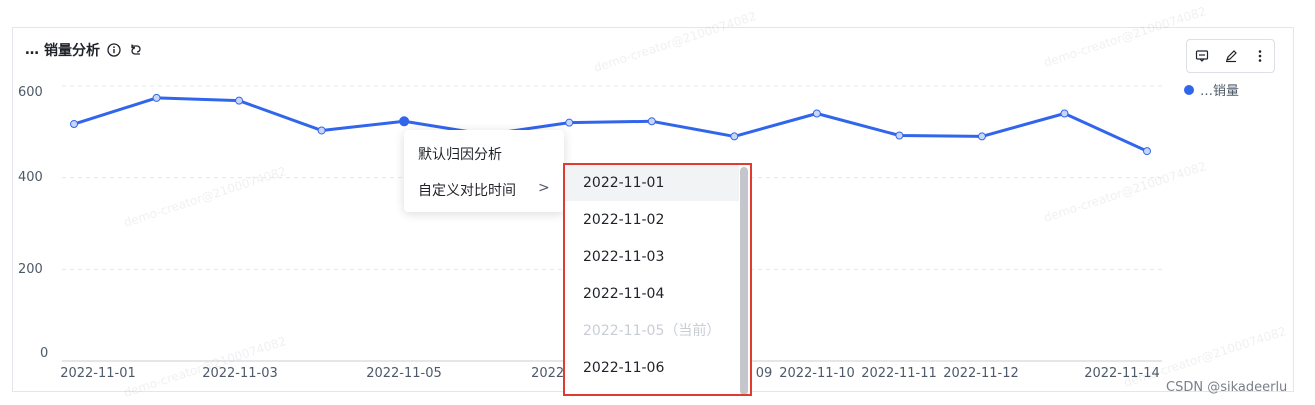 This screenshot has width=1315, height=405. Describe the element at coordinates (484, 171) in the screenshot. I see `context-menu: 默认归因分析 自定义对比时间 >` at that location.